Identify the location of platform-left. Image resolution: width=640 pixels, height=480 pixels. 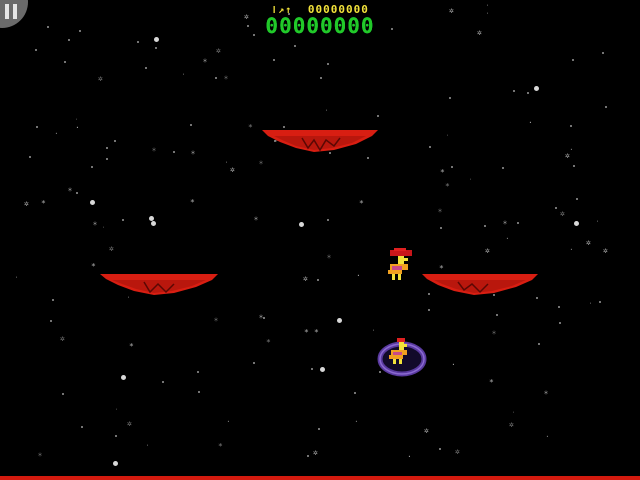
(159, 284).